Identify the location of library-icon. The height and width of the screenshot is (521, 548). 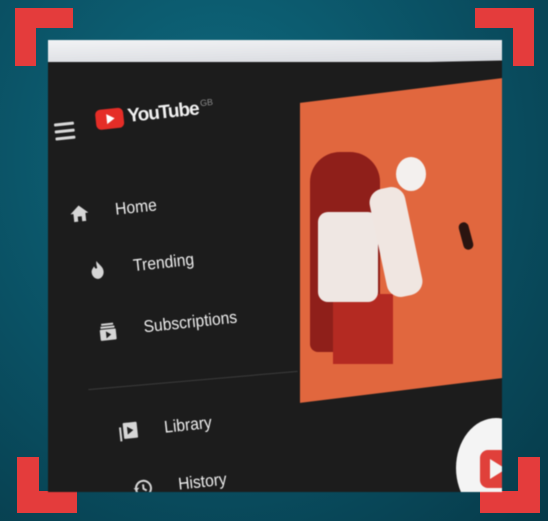
(128, 432).